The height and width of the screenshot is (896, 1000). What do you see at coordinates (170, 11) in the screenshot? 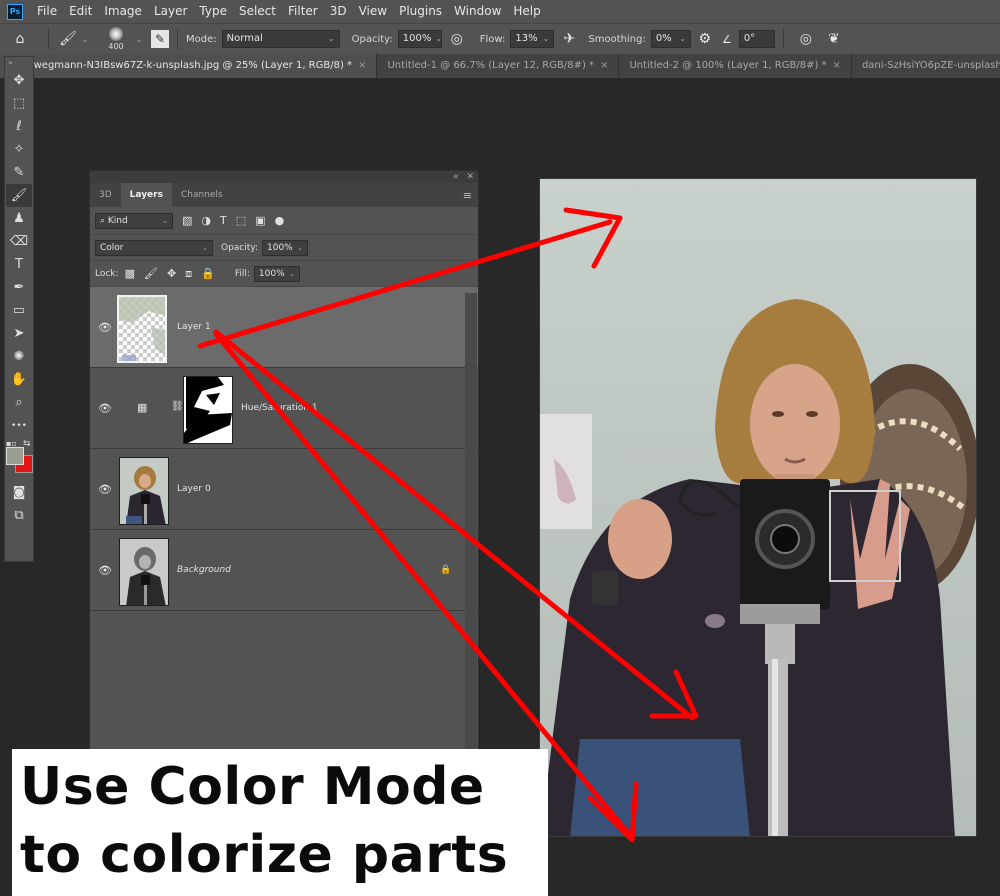
I see `menu-layer: Layer` at bounding box center [170, 11].